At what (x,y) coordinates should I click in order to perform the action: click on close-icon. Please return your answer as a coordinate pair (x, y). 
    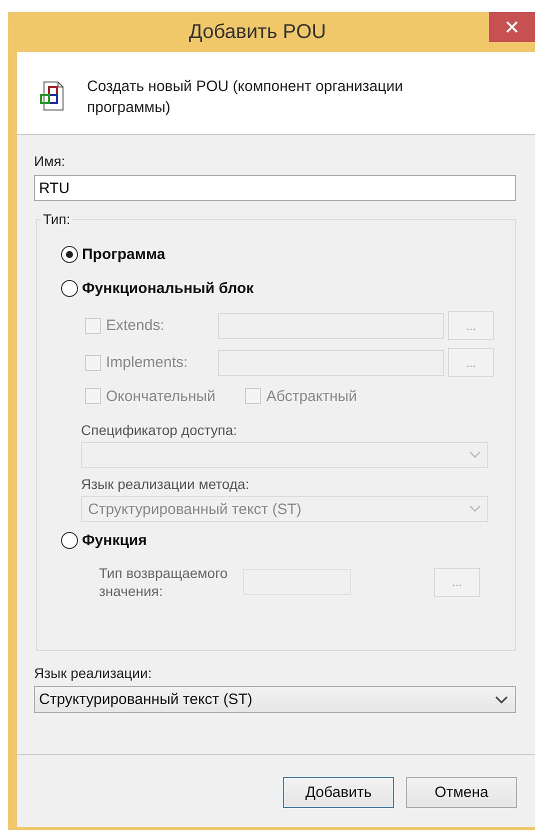
    Looking at the image, I should click on (512, 27).